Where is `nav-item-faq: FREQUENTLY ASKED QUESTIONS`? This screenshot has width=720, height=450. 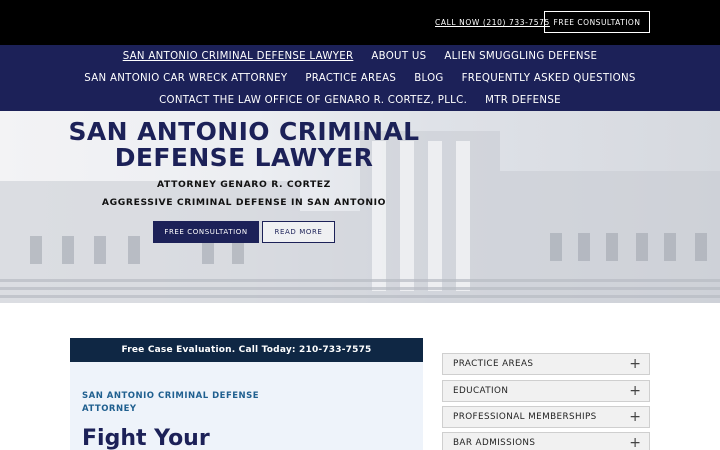
nav-item-faq: FREQUENTLY ASKED QUESTIONS is located at coordinates (549, 78).